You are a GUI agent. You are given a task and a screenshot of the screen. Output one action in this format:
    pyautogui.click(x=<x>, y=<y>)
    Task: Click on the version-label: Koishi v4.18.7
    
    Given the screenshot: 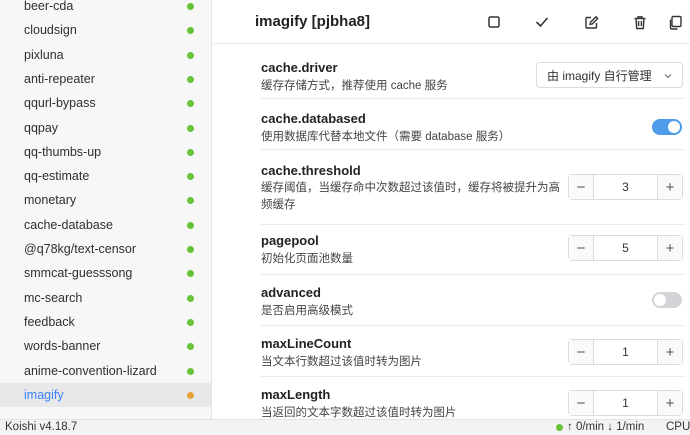 What is the action you would take?
    pyautogui.click(x=41, y=427)
    